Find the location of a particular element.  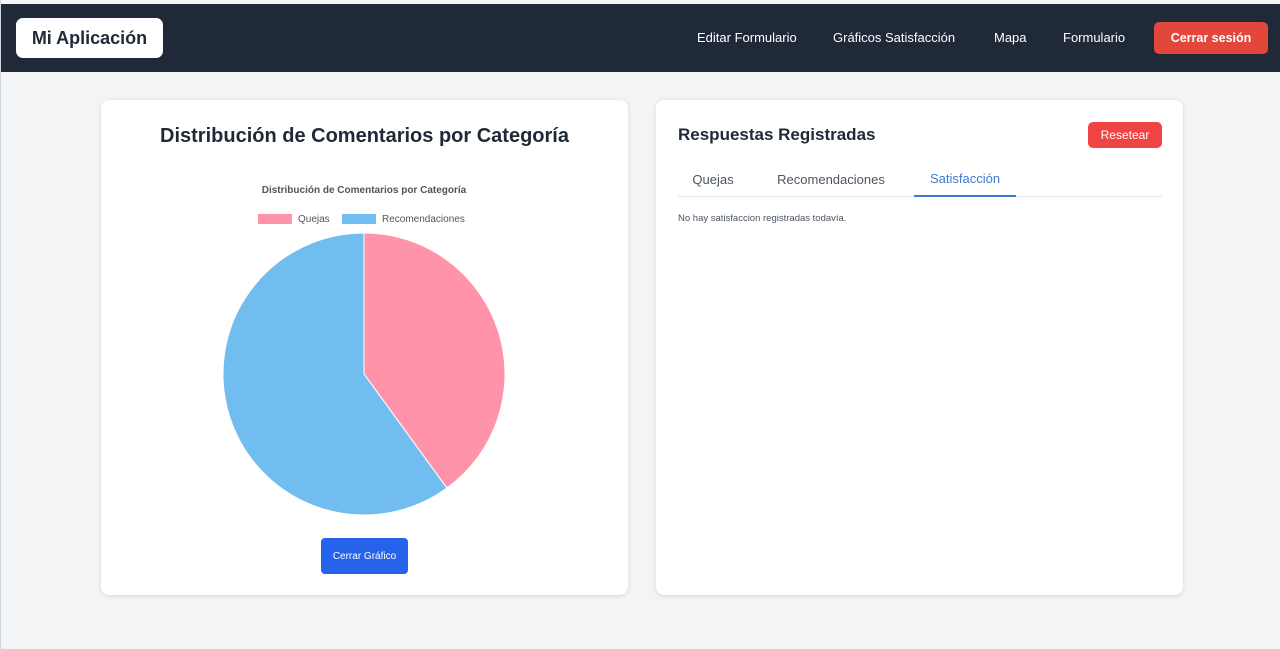

nav-graficos-satisfaccion: Gráficos Satisfacción is located at coordinates (894, 37).